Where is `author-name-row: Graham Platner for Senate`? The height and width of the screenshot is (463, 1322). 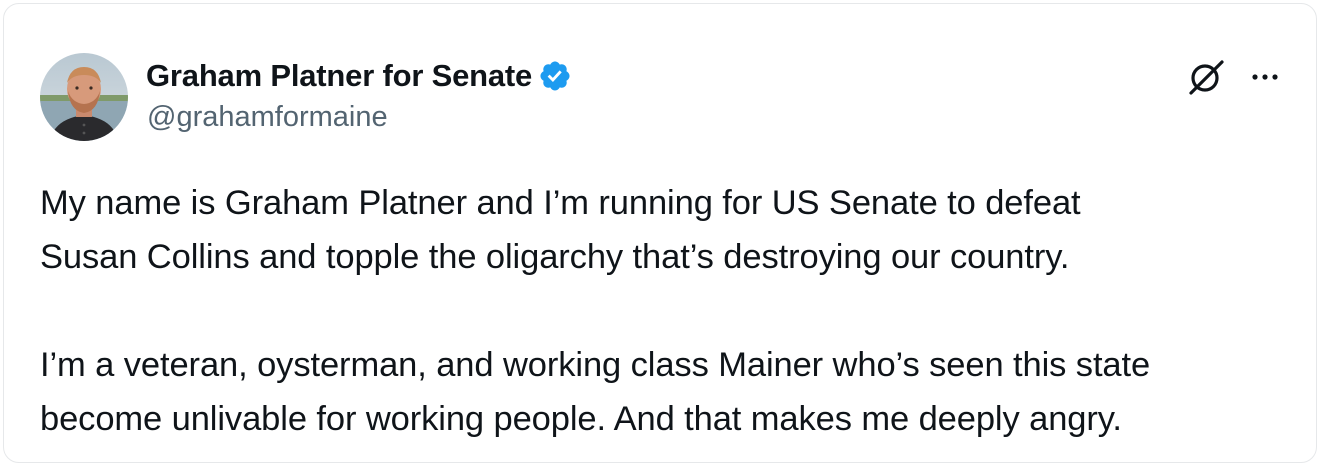
author-name-row: Graham Platner for Senate is located at coordinates (359, 76).